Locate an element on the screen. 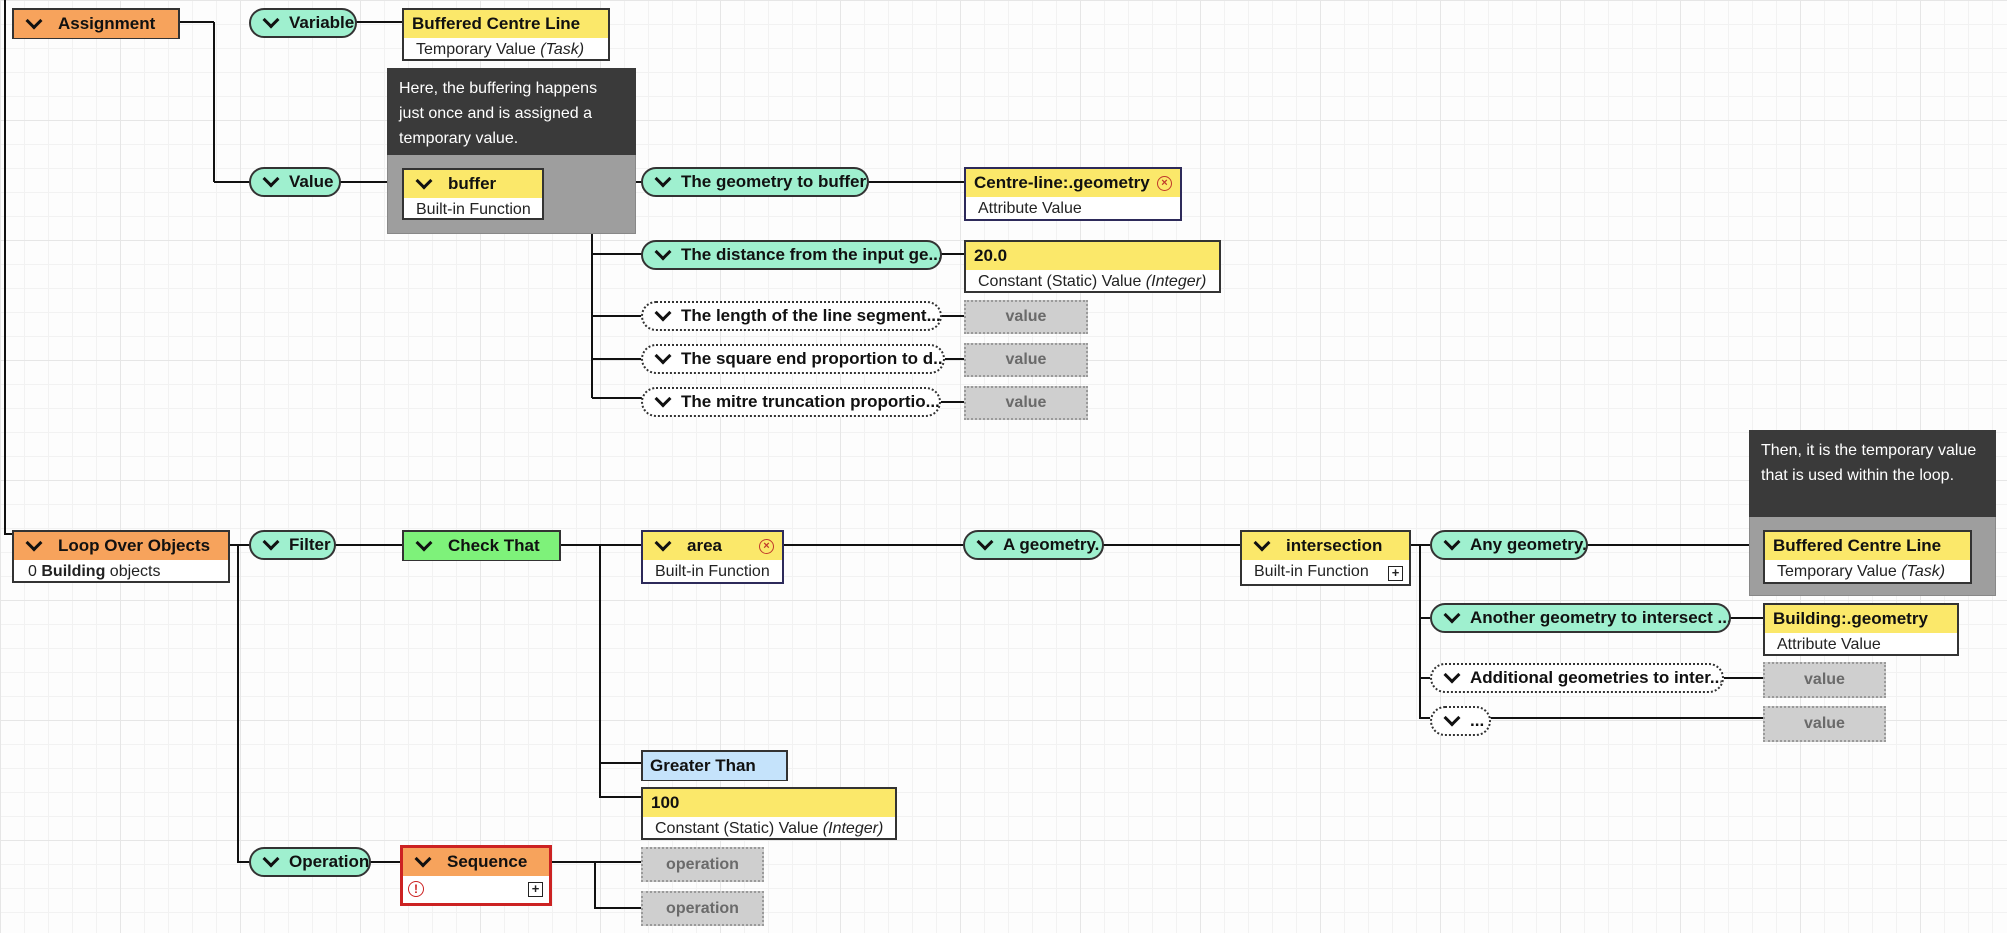  intersection-function-block: intersection Built-in Function + is located at coordinates (1325, 558).